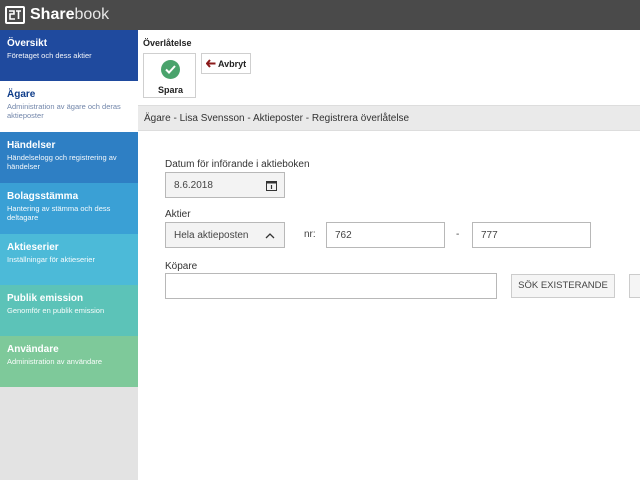 The image size is (640, 480). I want to click on sidebar-item-anvandare: Användare Administration av användare, so click(69, 361).